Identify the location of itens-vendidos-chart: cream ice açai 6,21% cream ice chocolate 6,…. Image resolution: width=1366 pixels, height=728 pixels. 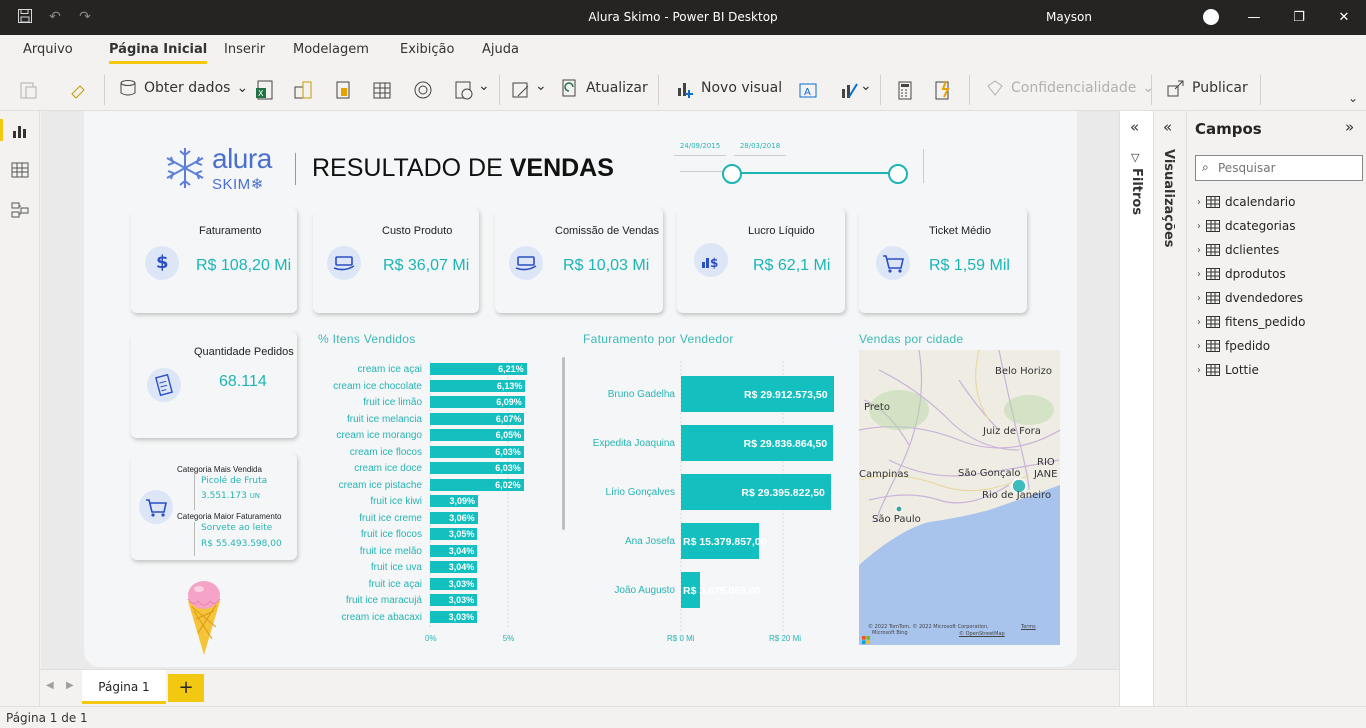
(445, 502).